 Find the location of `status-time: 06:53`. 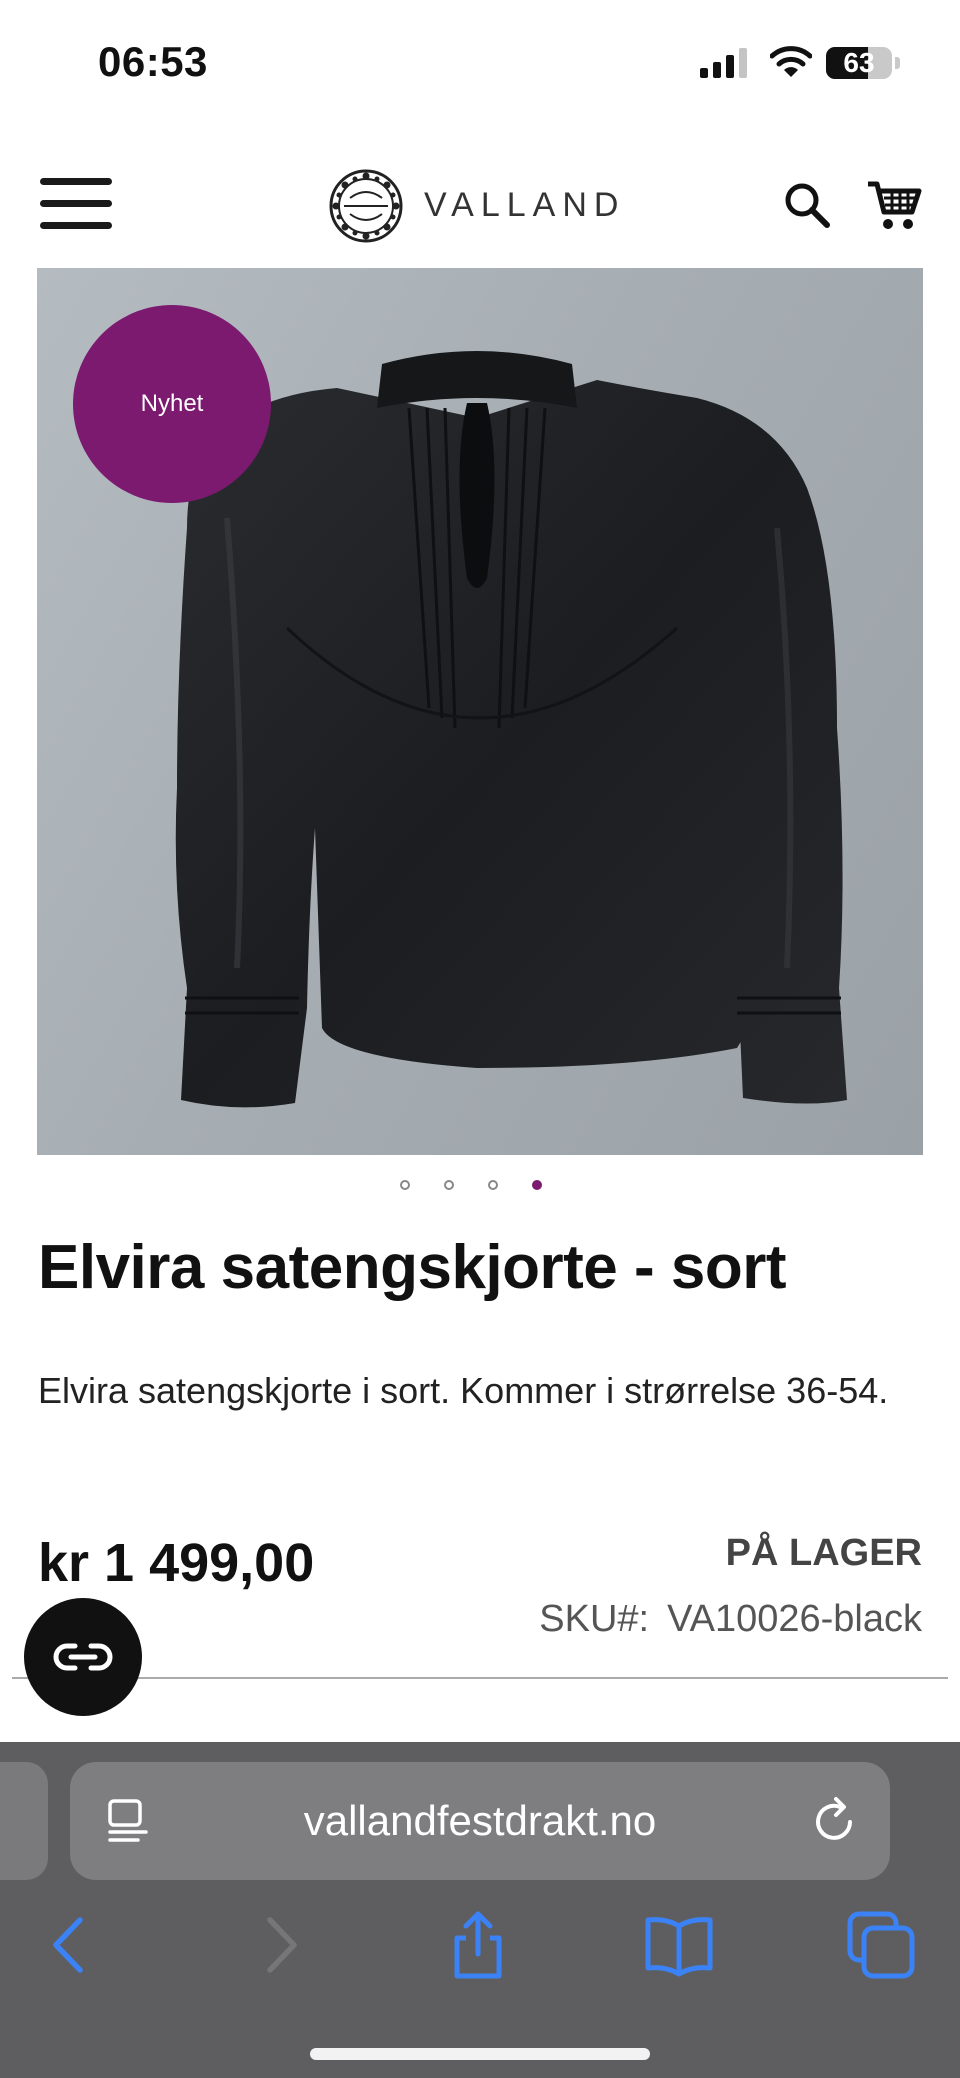

status-time: 06:53 is located at coordinates (153, 61).